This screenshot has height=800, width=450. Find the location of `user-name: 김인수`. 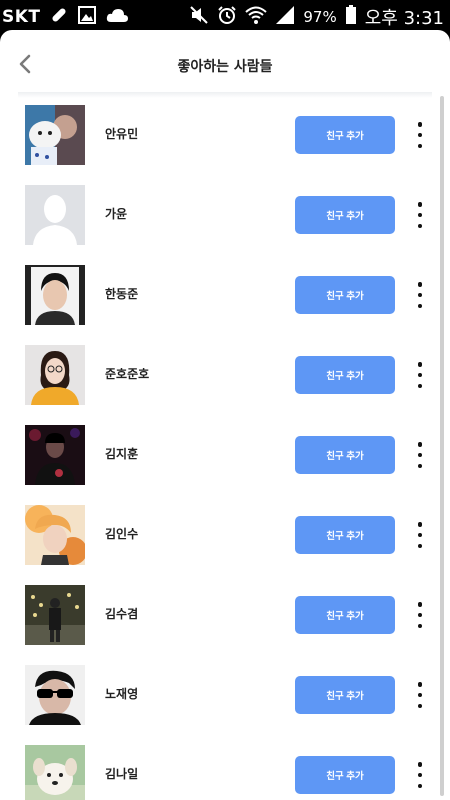

user-name: 김인수 is located at coordinates (122, 534).